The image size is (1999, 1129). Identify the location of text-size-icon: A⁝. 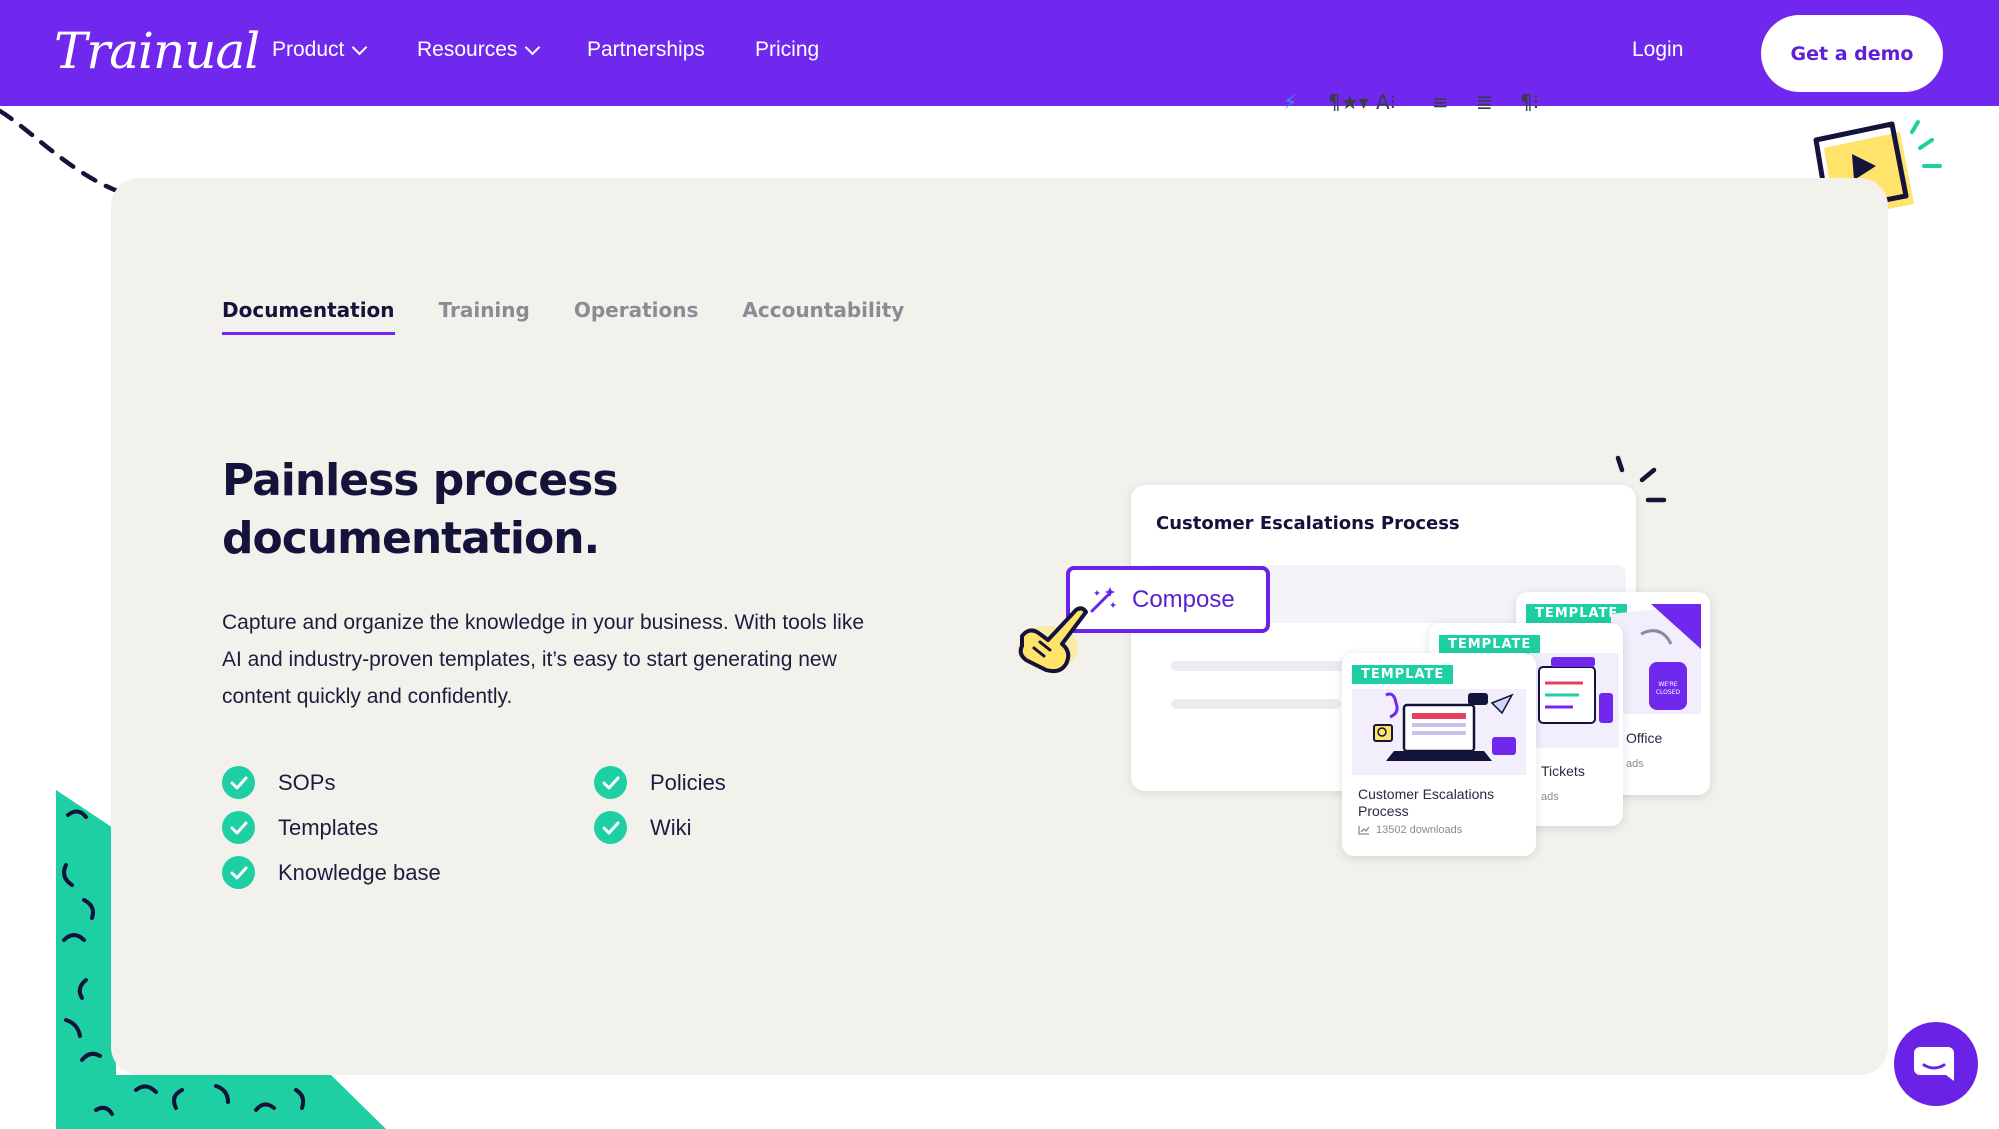
(1386, 102).